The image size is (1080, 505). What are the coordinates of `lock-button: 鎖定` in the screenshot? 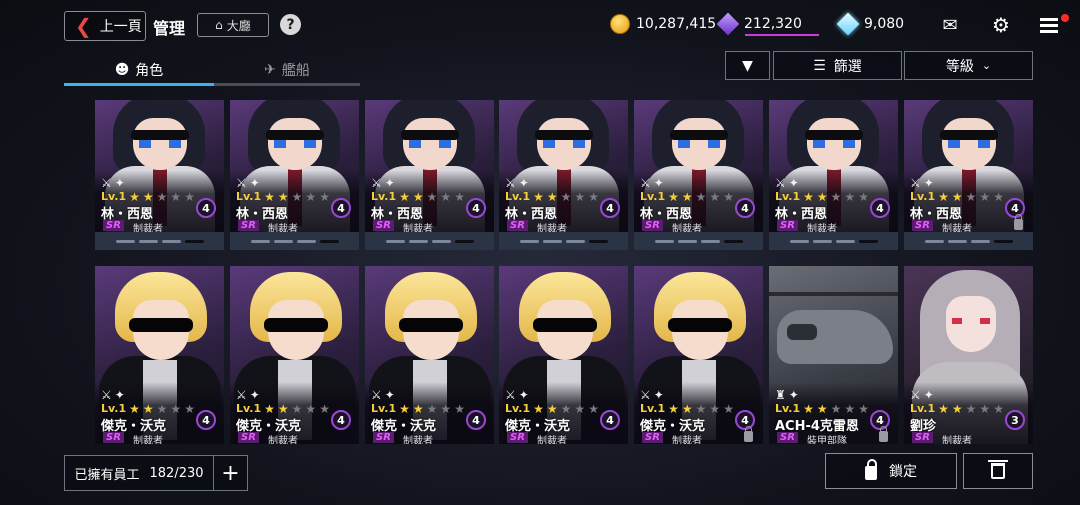 It's located at (891, 471).